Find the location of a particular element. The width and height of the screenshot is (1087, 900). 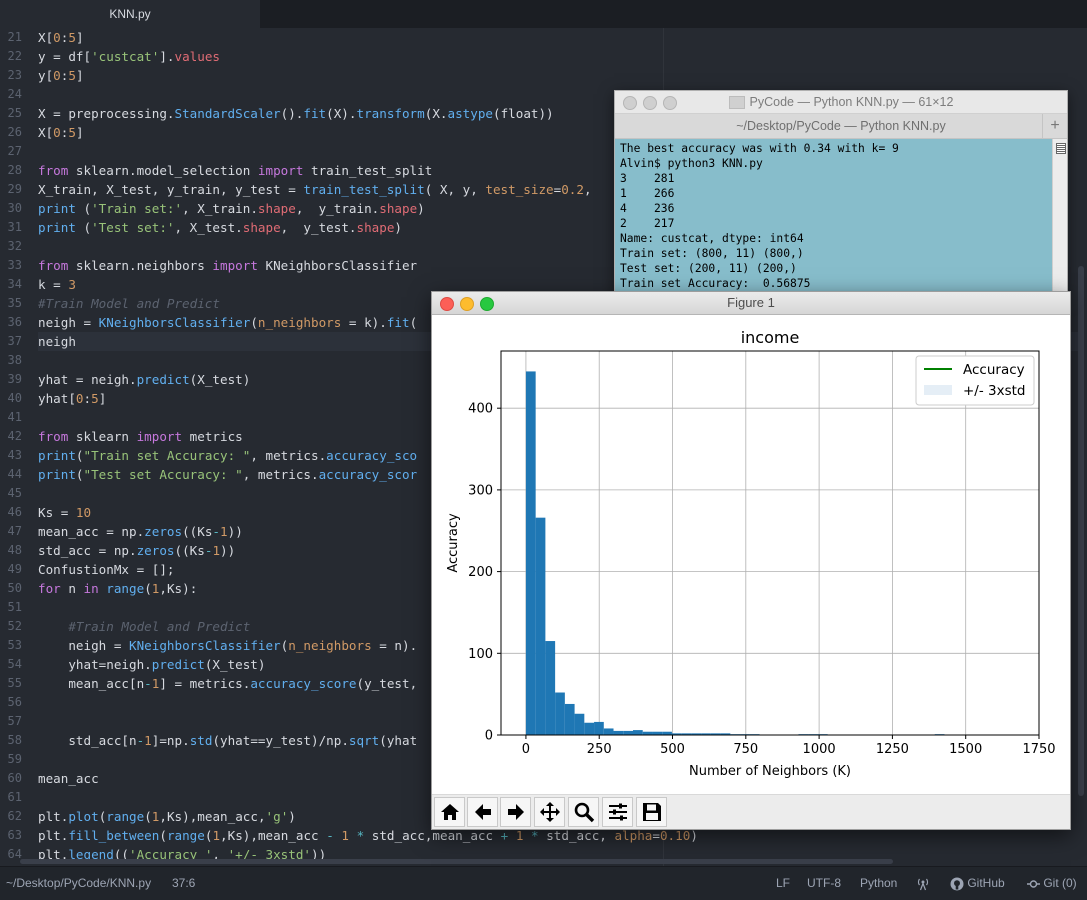

terminal-tab-label: ~/Desktop/PyCode — Python KNN.py is located at coordinates (841, 126).